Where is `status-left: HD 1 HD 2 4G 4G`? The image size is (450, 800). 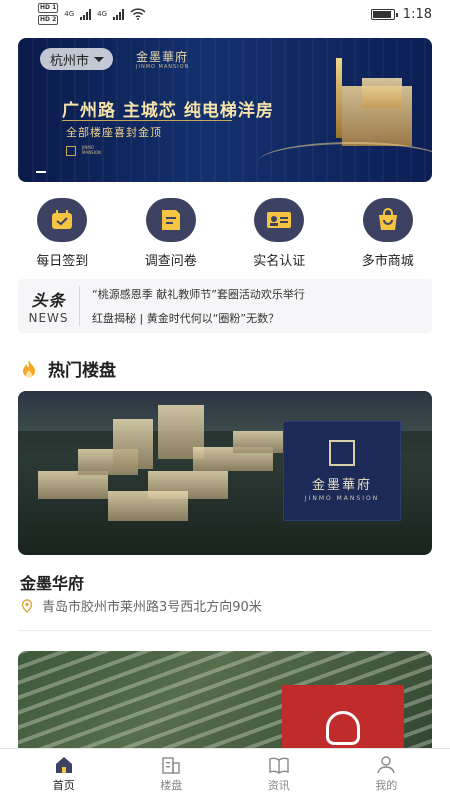 status-left: HD 1 HD 2 4G 4G is located at coordinates (92, 14).